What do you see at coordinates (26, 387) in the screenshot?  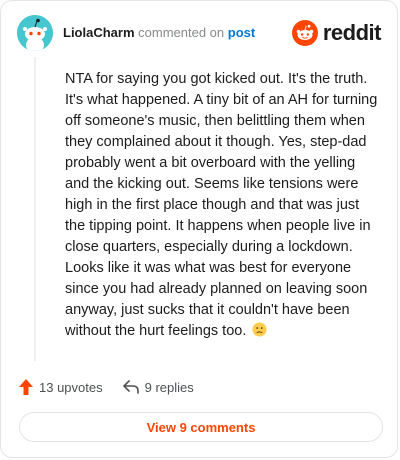 I see `upvote-arrow-icon` at bounding box center [26, 387].